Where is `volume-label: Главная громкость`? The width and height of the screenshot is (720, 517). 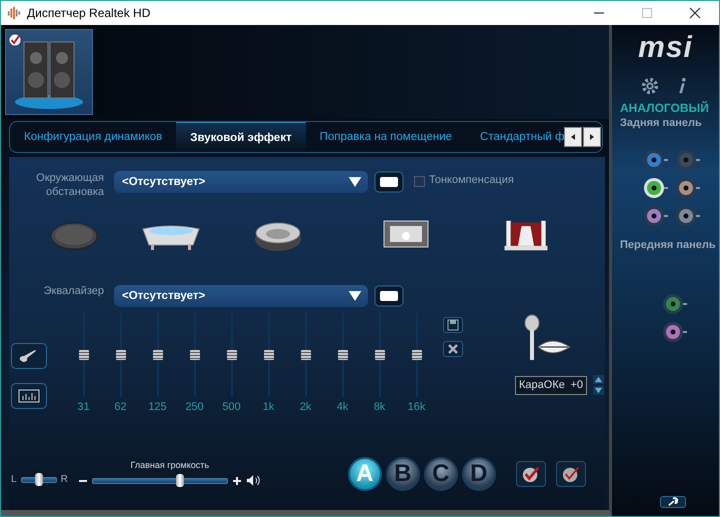 volume-label: Главная громкость is located at coordinates (170, 465).